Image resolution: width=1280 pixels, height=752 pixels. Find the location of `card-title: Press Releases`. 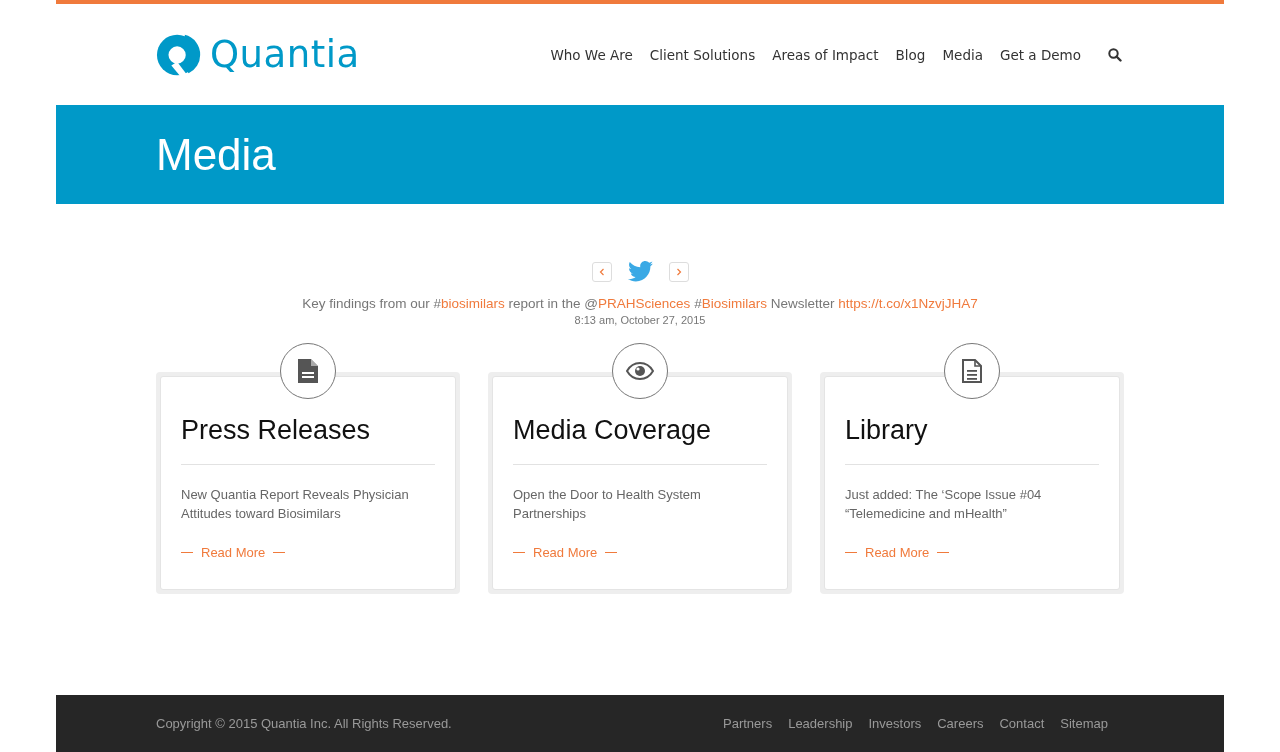

card-title: Press Releases is located at coordinates (276, 430).